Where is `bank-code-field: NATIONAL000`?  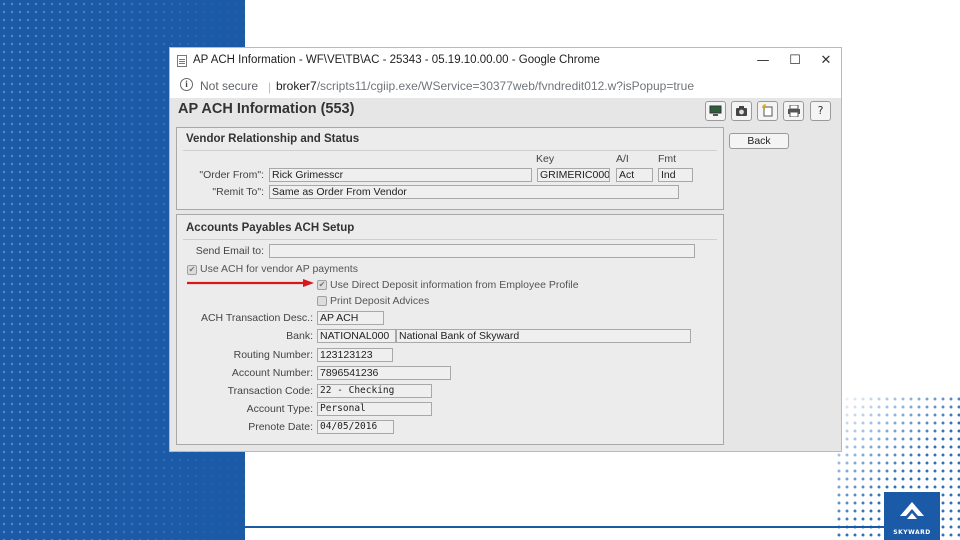 bank-code-field: NATIONAL000 is located at coordinates (356, 336).